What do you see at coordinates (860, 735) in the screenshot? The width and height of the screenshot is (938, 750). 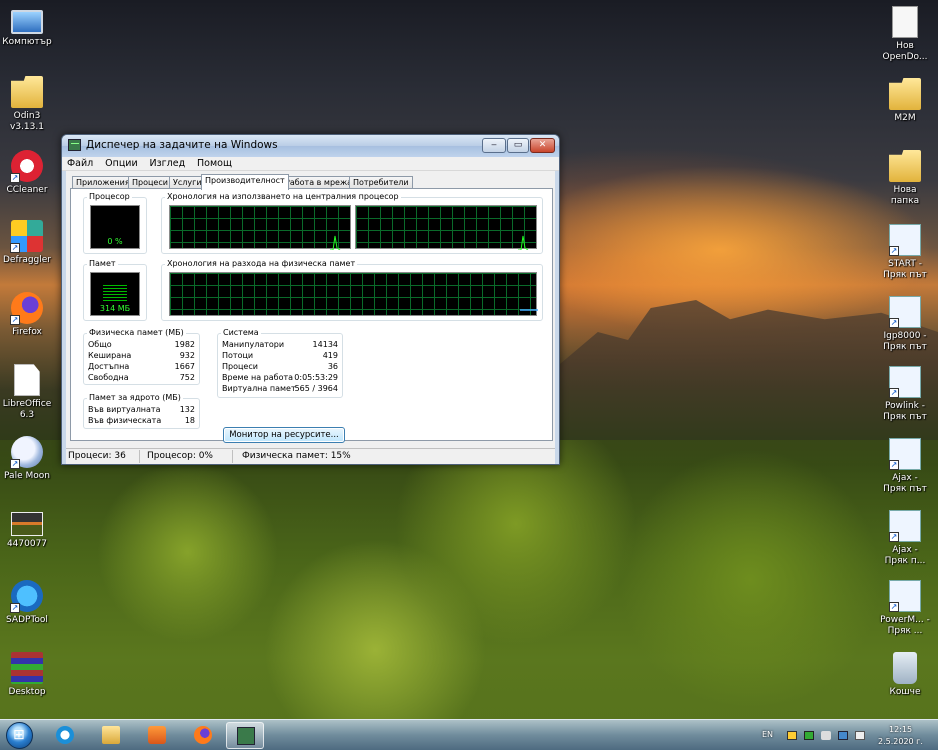 I see `tray-keyboard-icon` at bounding box center [860, 735].